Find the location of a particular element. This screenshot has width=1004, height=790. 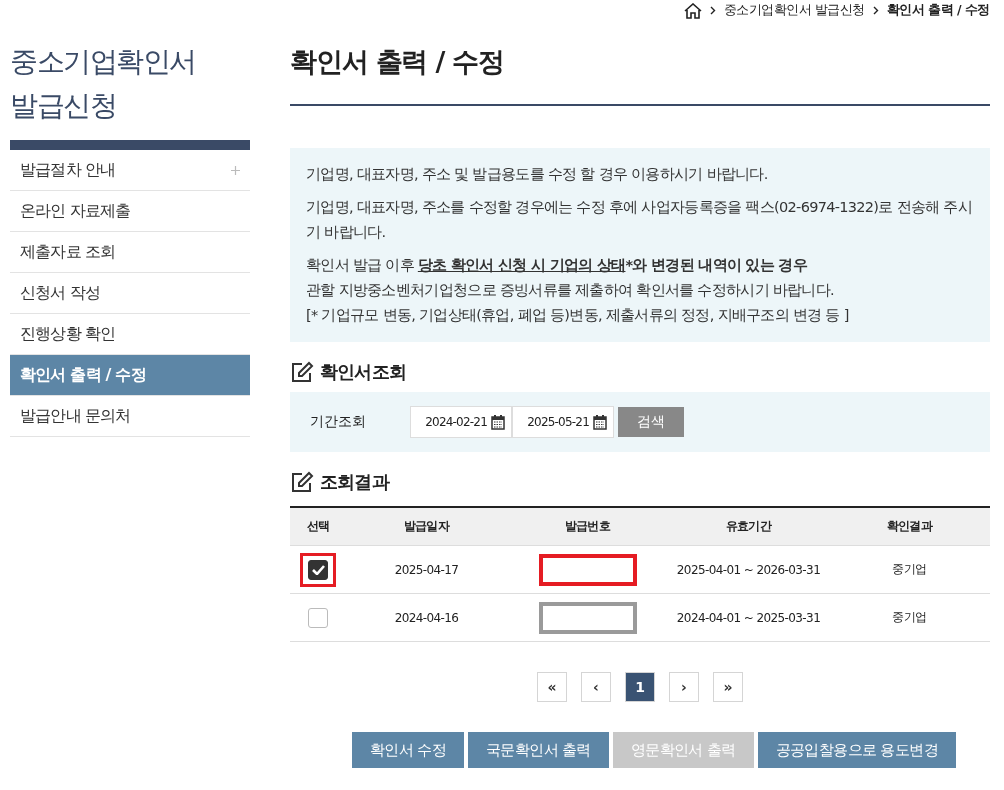

check-icon is located at coordinates (318, 569).